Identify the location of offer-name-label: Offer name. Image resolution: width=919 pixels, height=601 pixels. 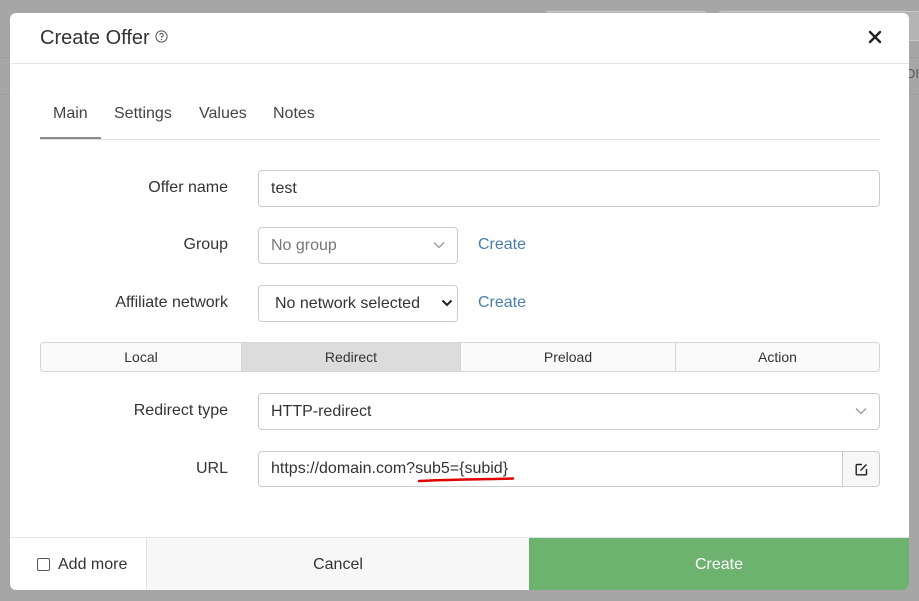
(188, 187).